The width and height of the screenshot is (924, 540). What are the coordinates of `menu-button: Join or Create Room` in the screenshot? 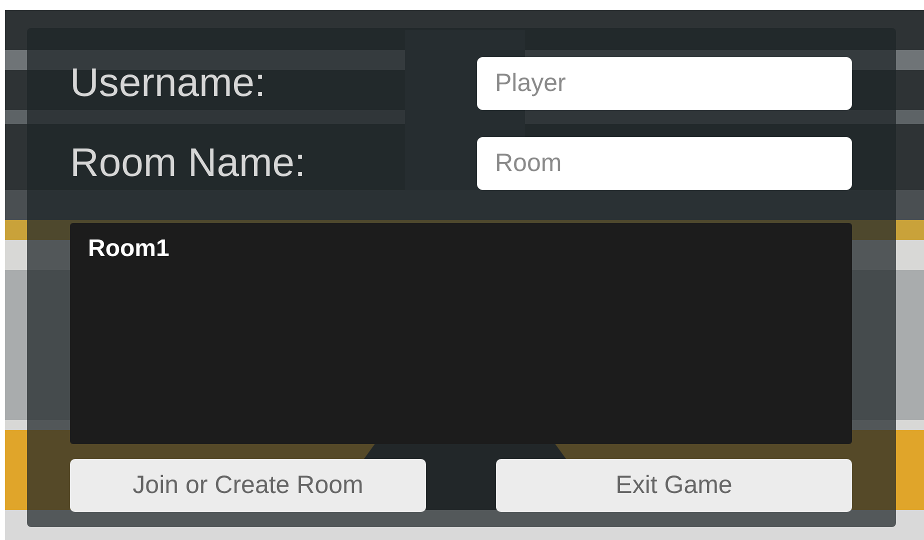 It's located at (248, 485).